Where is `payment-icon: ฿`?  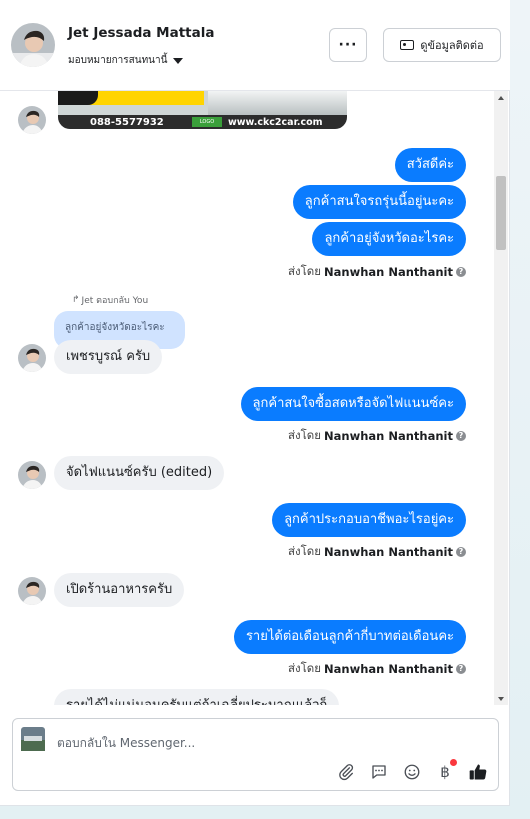 payment-icon: ฿ is located at coordinates (446, 770).